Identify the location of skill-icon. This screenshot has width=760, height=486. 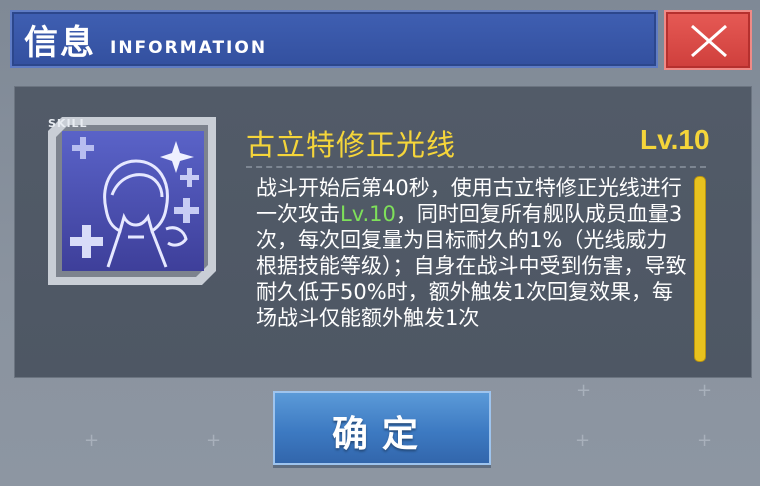
(132, 201).